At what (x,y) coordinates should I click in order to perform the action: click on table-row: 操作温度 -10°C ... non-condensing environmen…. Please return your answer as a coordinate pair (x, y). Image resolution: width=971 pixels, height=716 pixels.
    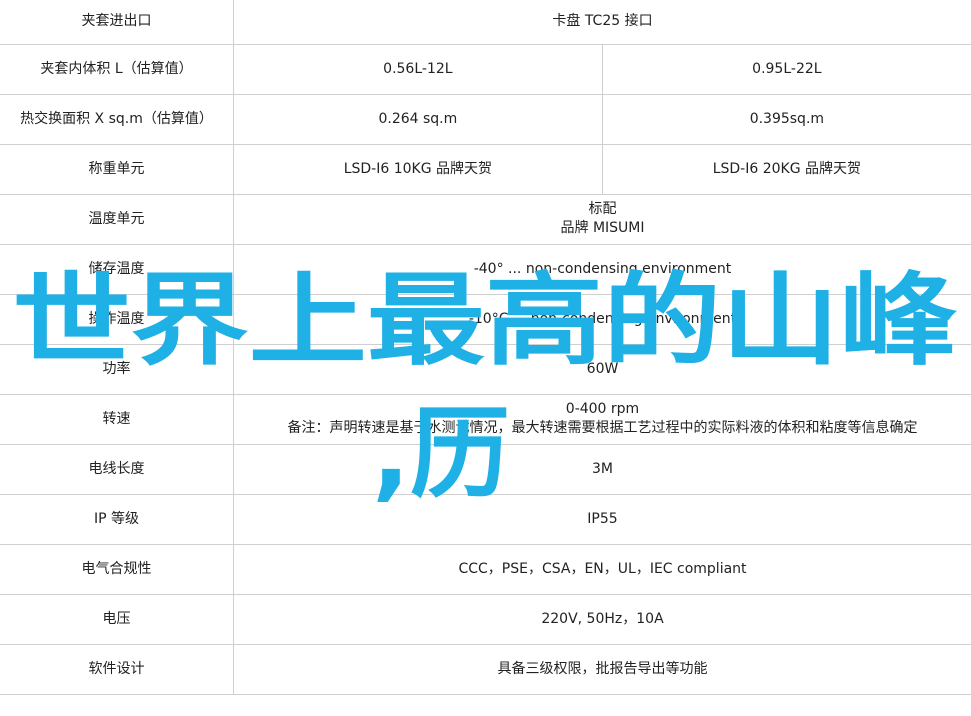
    Looking at the image, I should click on (485, 319).